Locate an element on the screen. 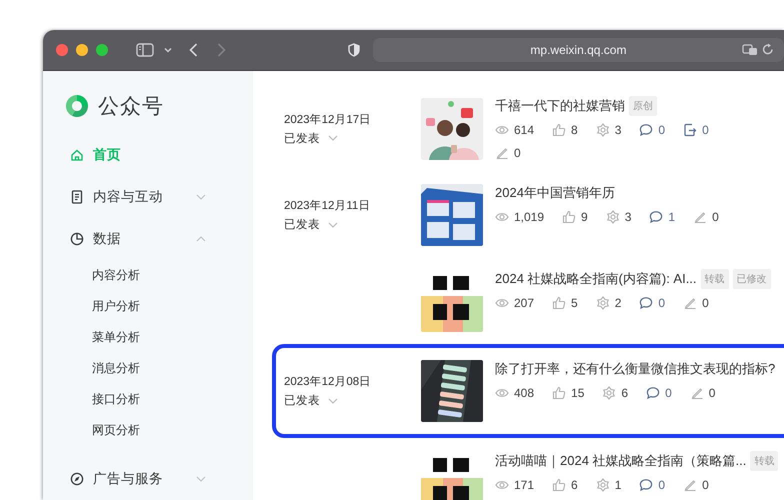  document-icon is located at coordinates (77, 197).